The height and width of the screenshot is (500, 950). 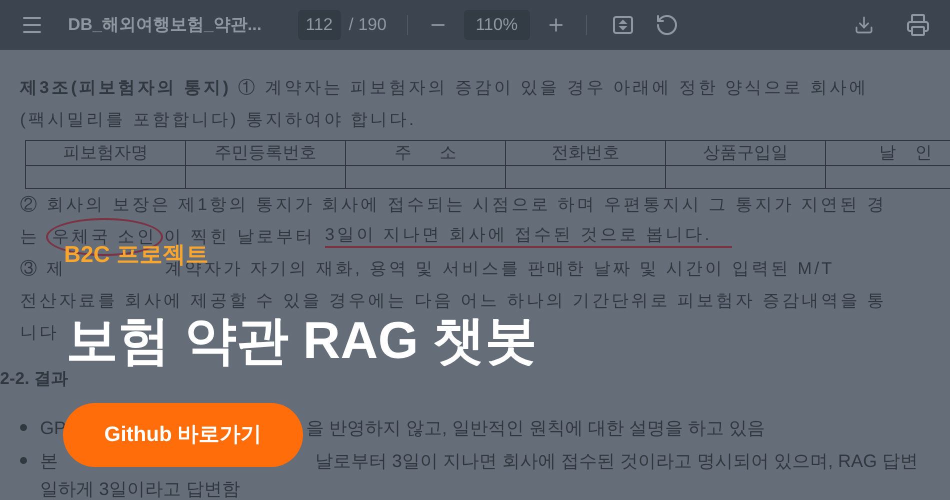 I want to click on rotate-icon, so click(x=666, y=25).